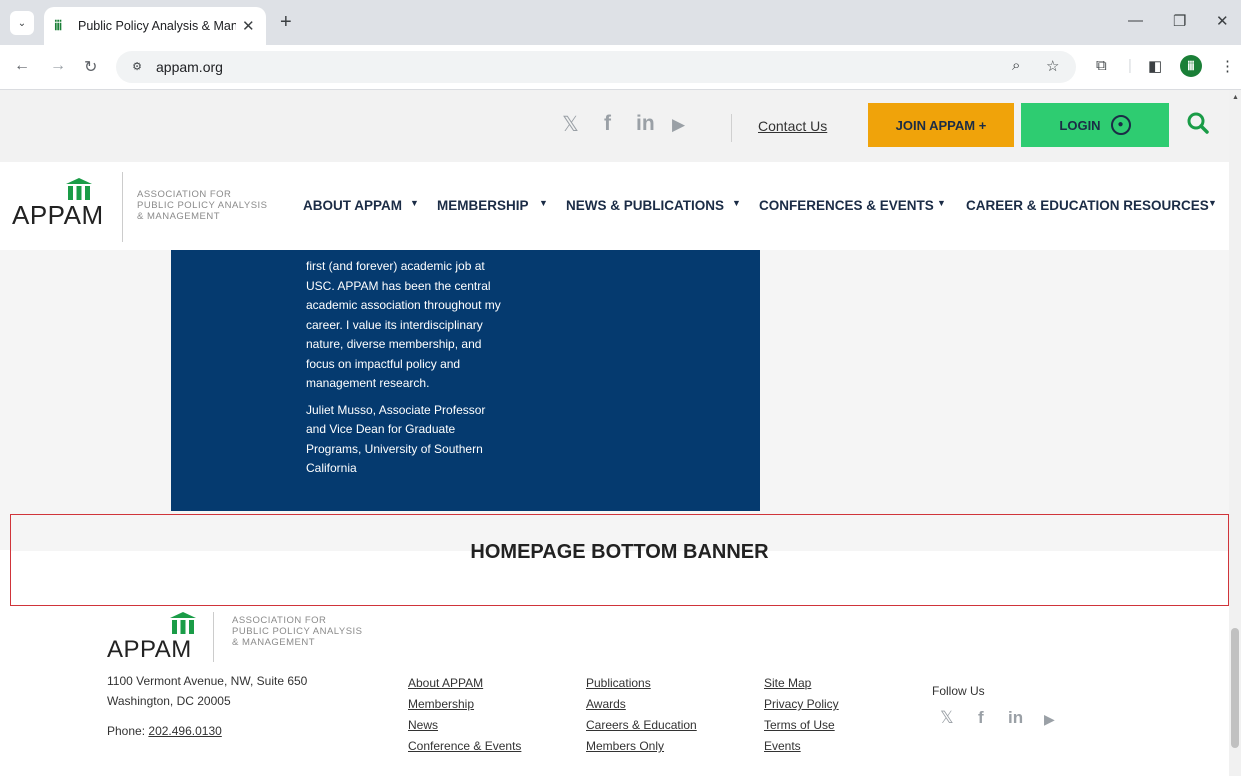 This screenshot has width=1241, height=776. Describe the element at coordinates (846, 205) in the screenshot. I see `nav-conferences-events: CONFERENCES & EVENTS` at that location.